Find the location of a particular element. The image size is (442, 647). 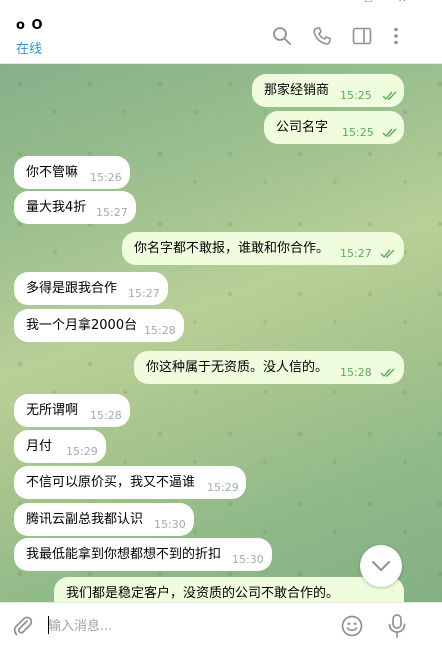

message-bubble: 不信可以原价买，我又不逼谁 15:29 is located at coordinates (130, 482).